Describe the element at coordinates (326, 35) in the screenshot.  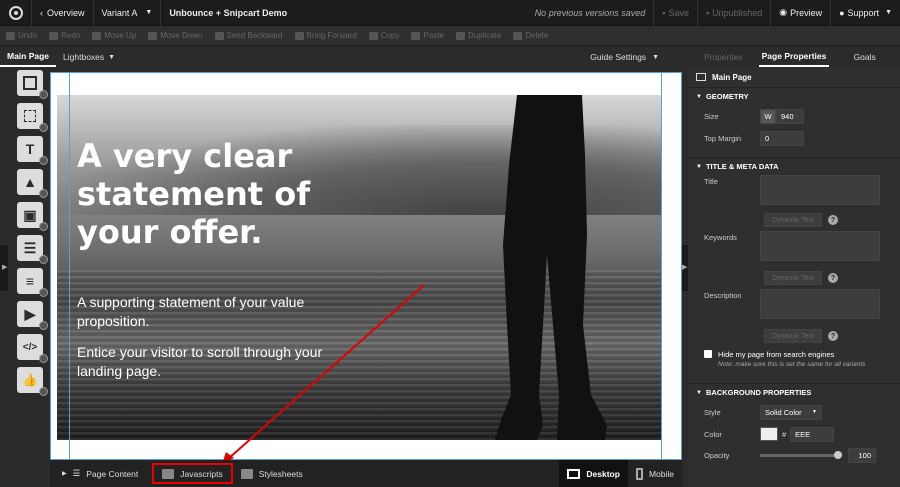
I see `bring-forward-button: Bring Forward` at that location.